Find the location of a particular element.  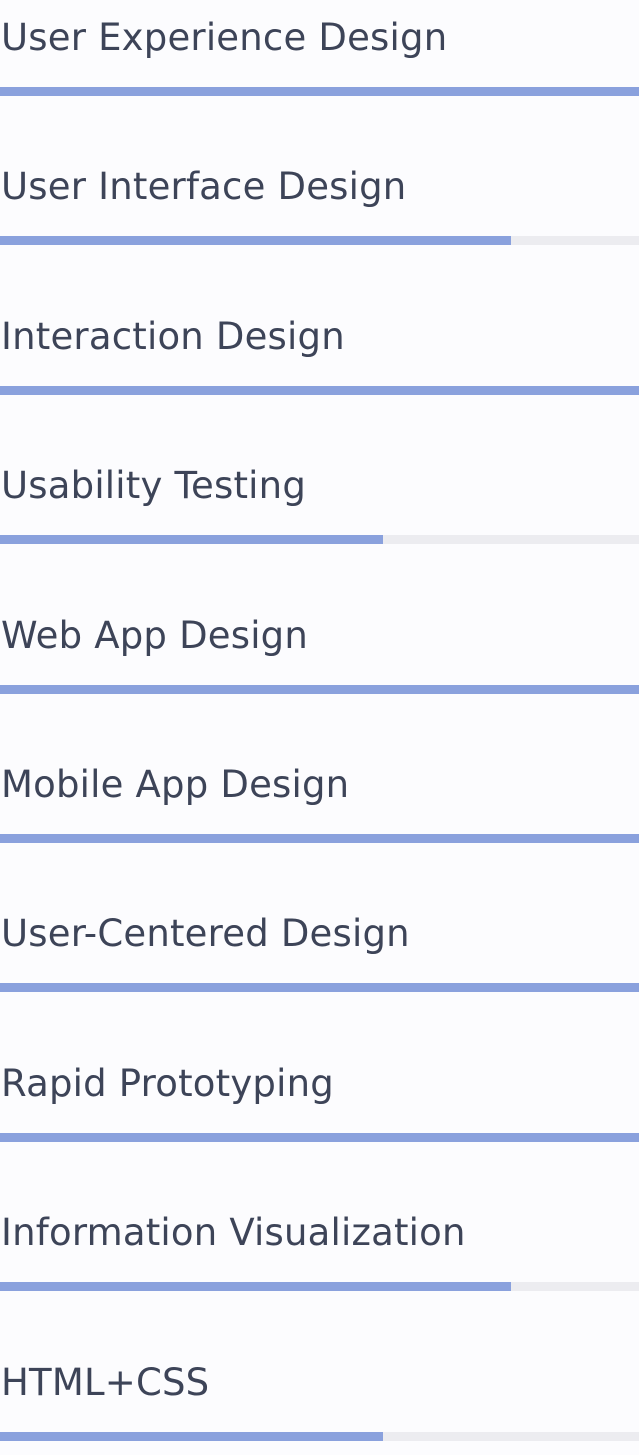

skill-item-user-interface-design: User Interface Design is located at coordinates (319, 204).